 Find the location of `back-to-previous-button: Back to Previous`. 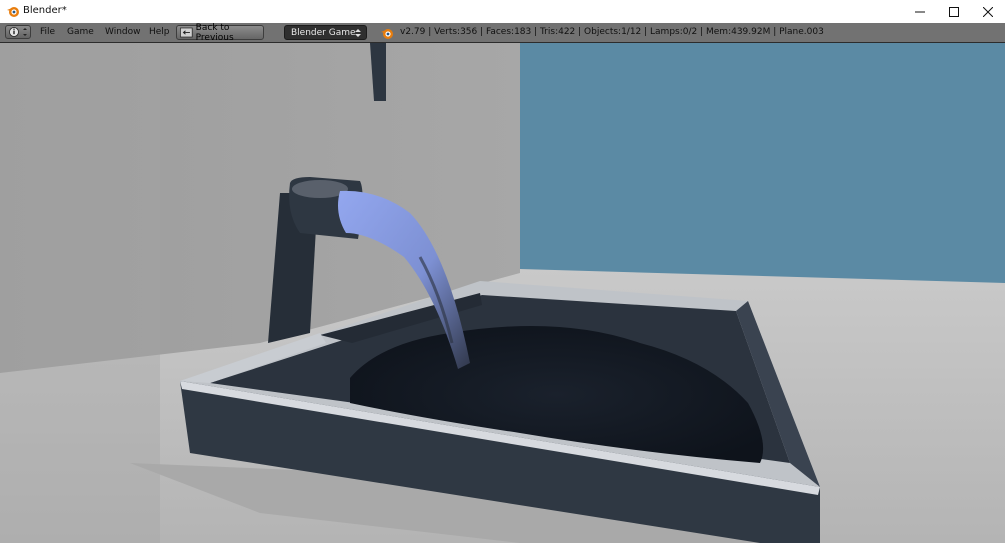

back-to-previous-button: Back to Previous is located at coordinates (220, 32).